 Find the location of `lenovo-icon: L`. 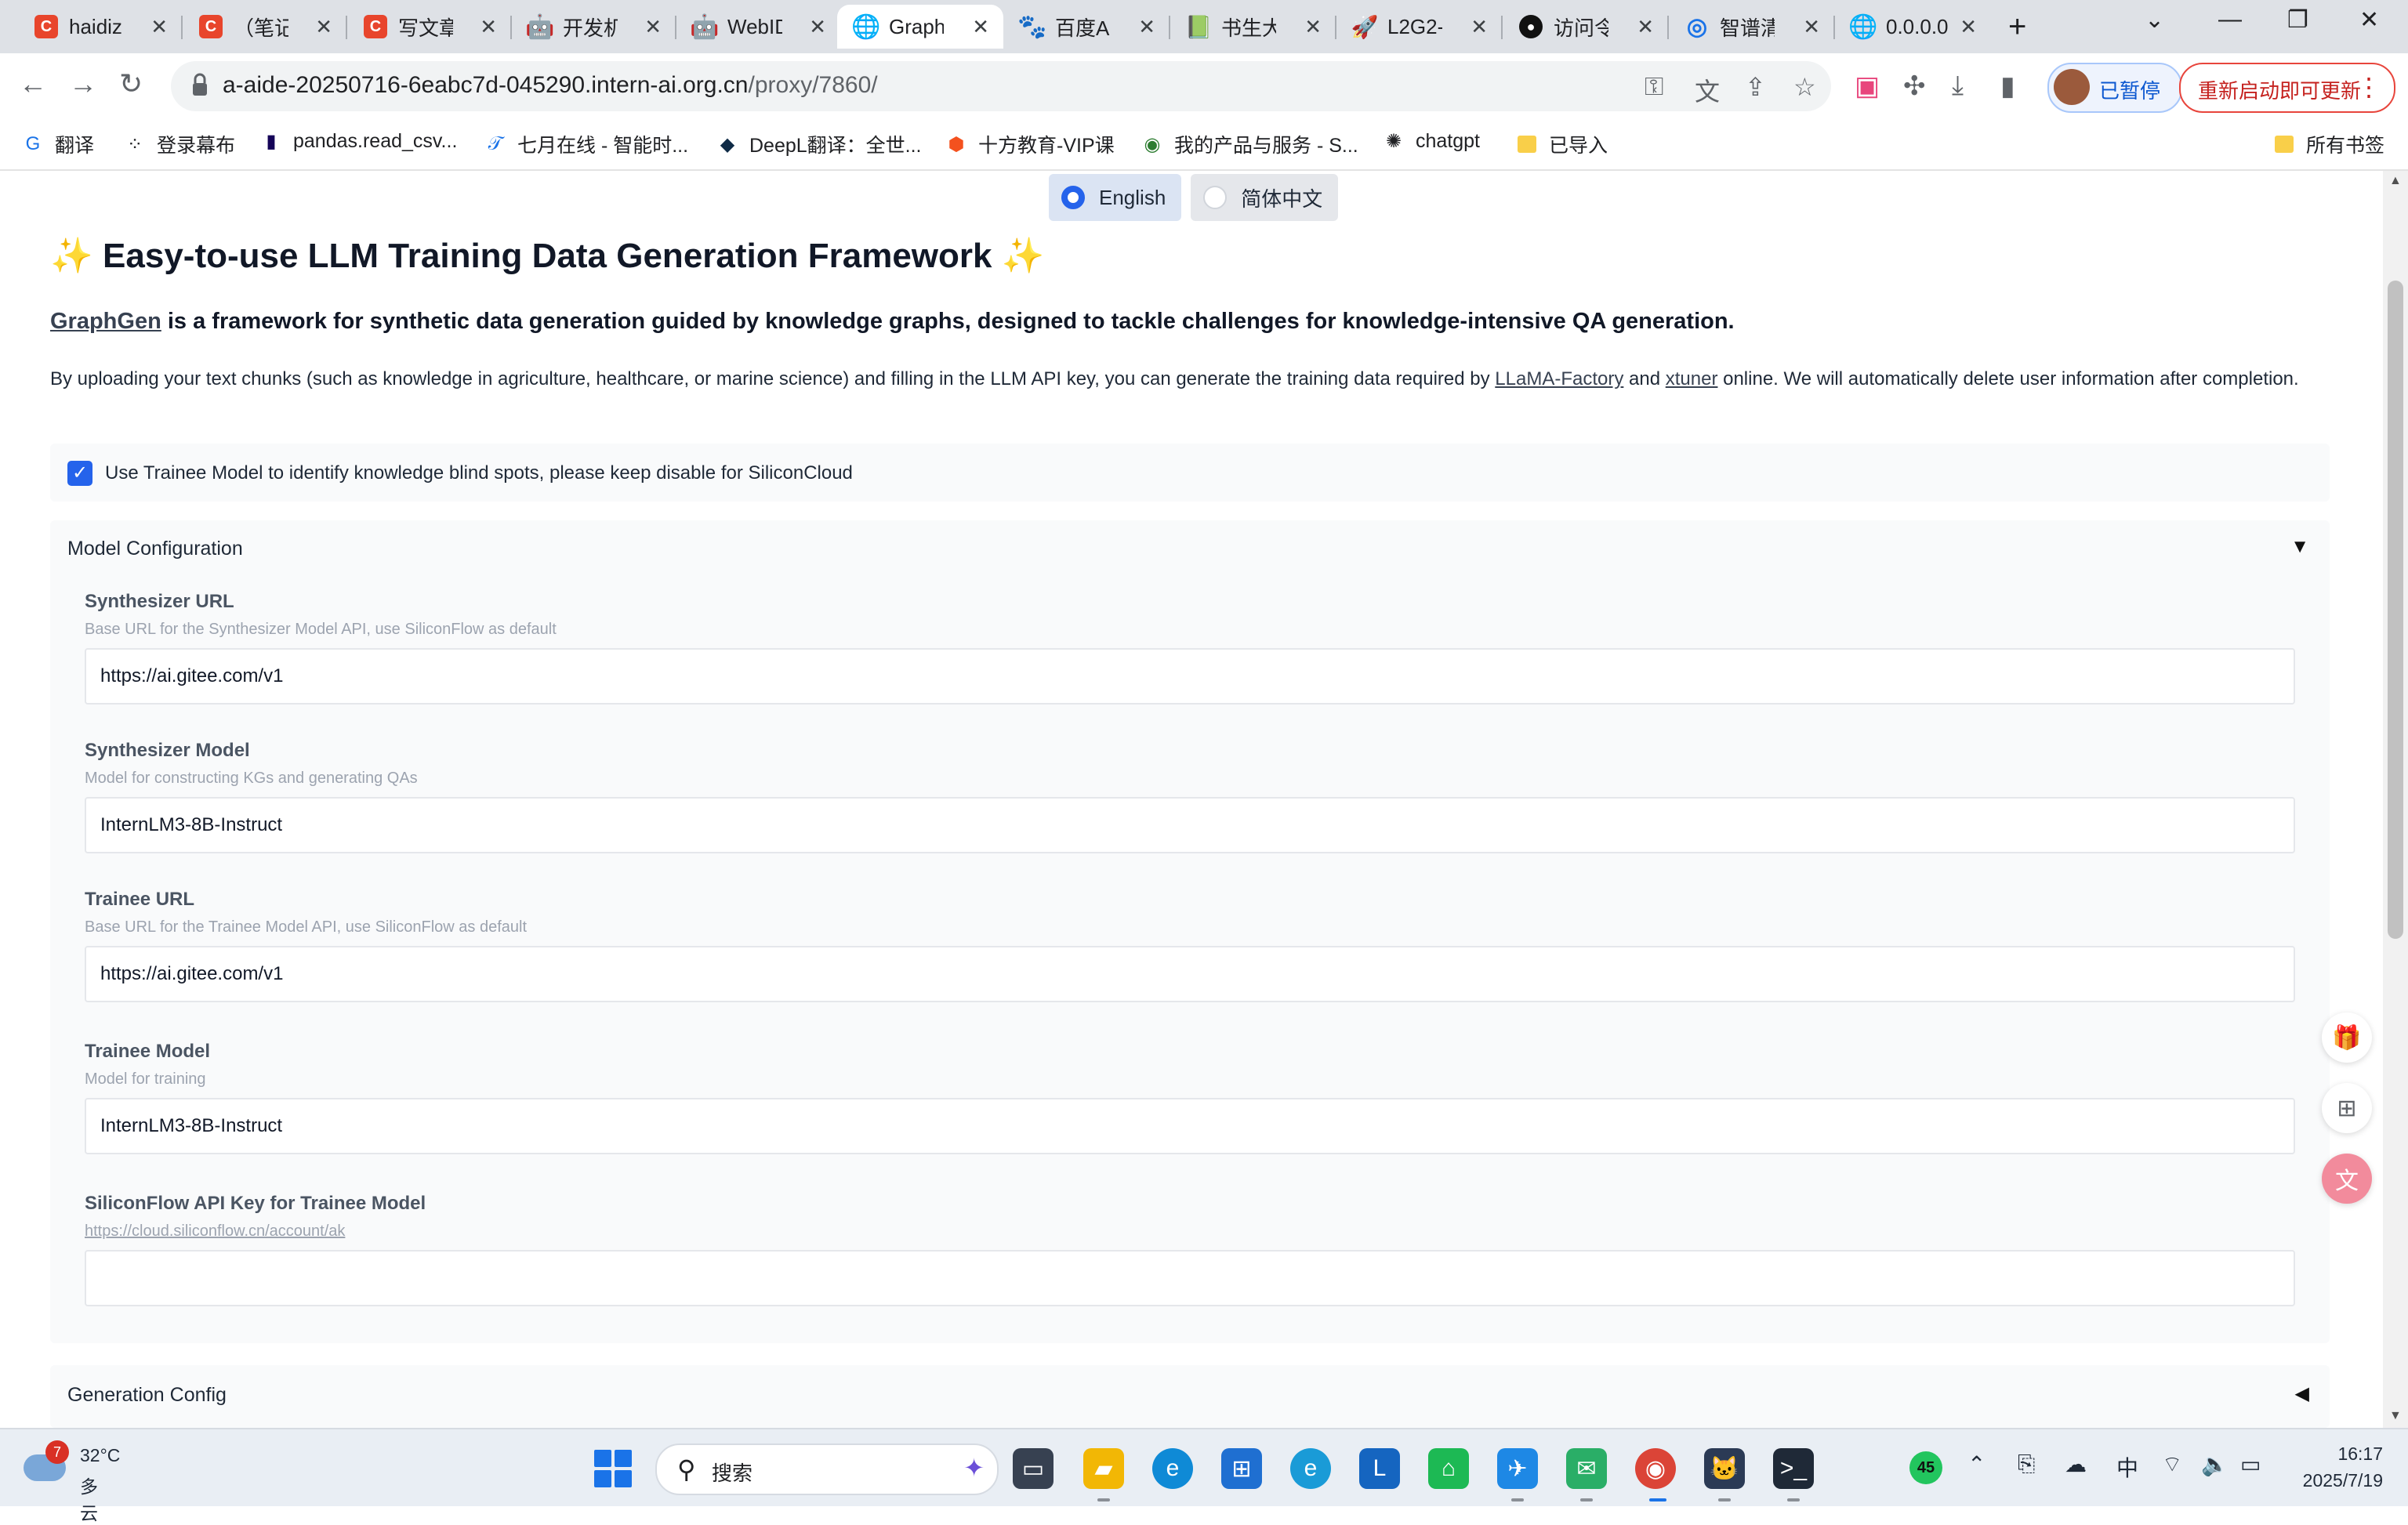

lenovo-icon: L is located at coordinates (1379, 1468).